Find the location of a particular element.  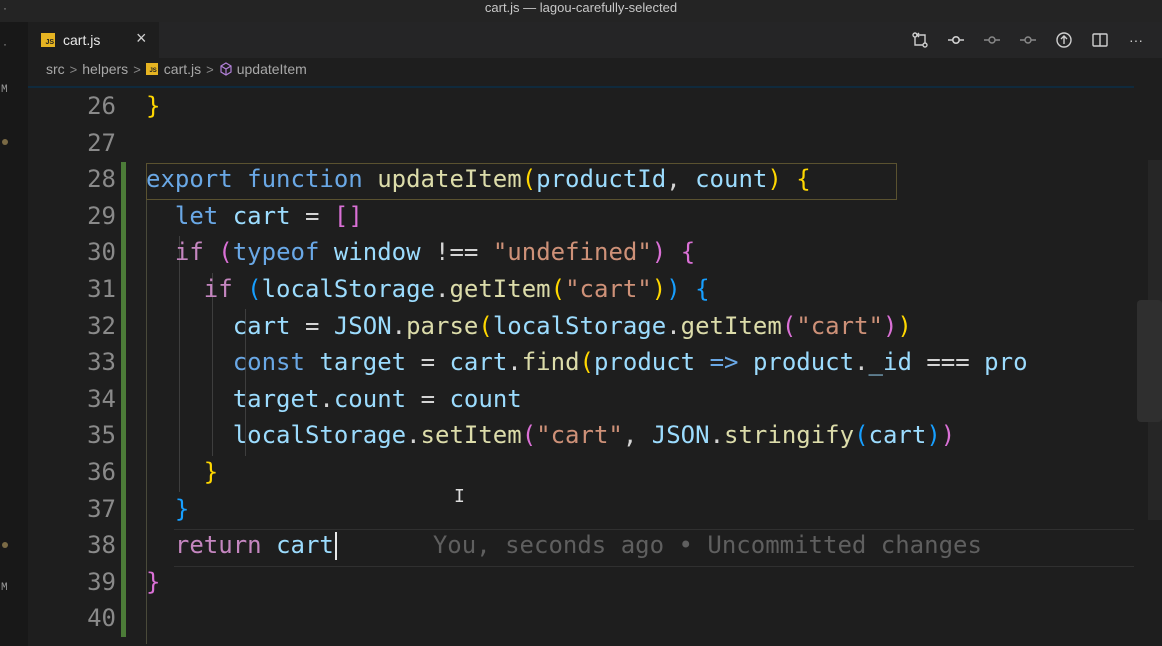

window-title: cart.js — lagou-carefully-selected is located at coordinates (581, 7).